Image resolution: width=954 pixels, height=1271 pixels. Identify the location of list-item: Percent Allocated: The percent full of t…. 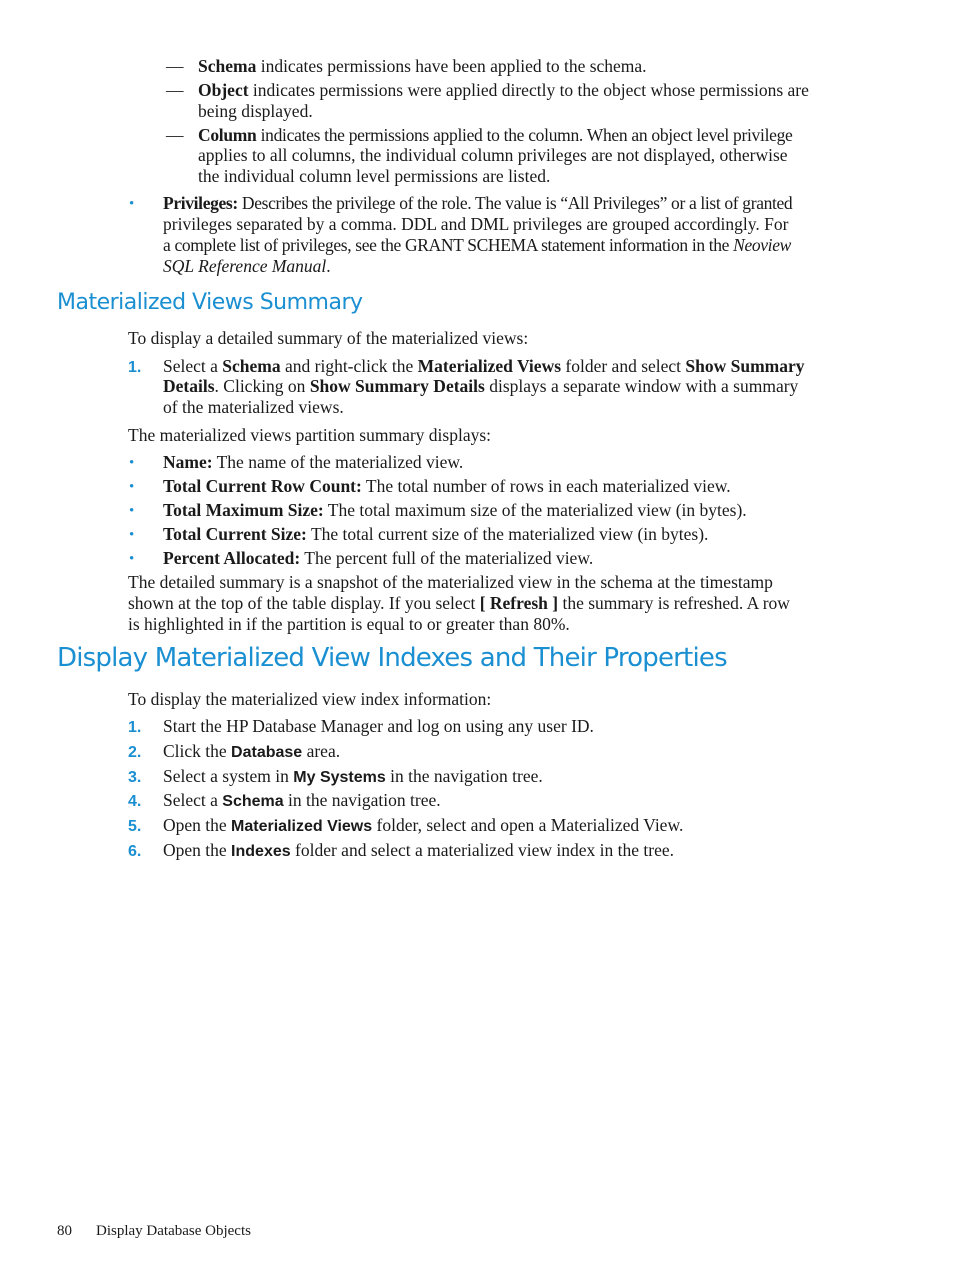
(378, 558).